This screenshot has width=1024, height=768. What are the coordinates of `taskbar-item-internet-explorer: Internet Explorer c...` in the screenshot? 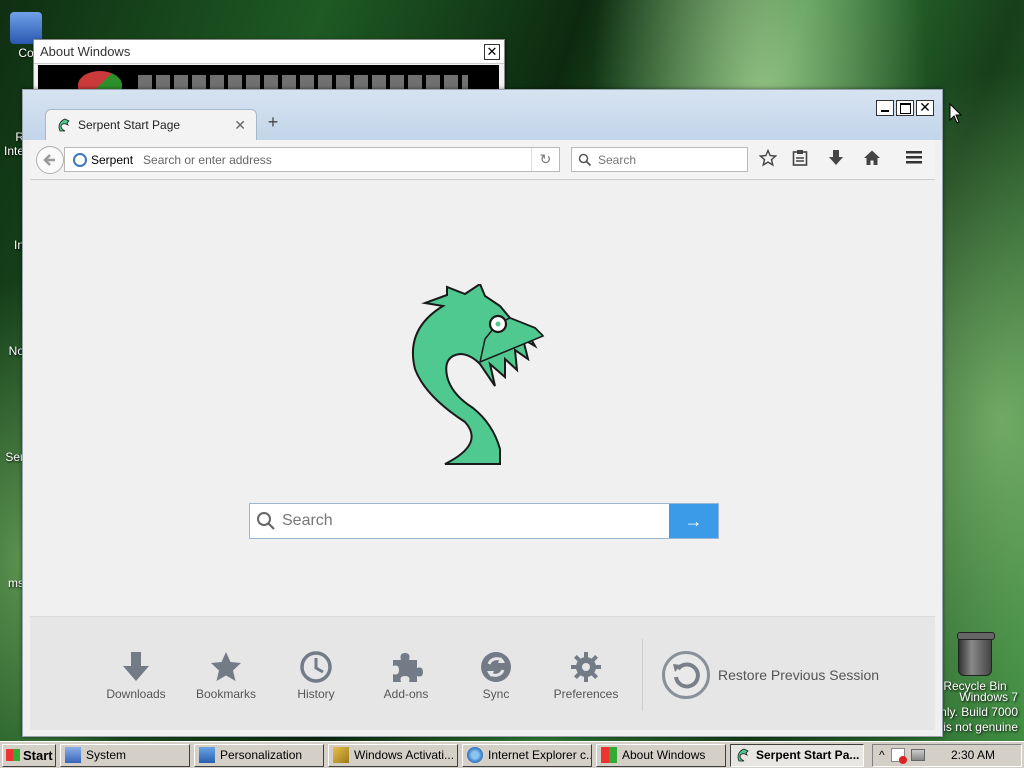 It's located at (527, 755).